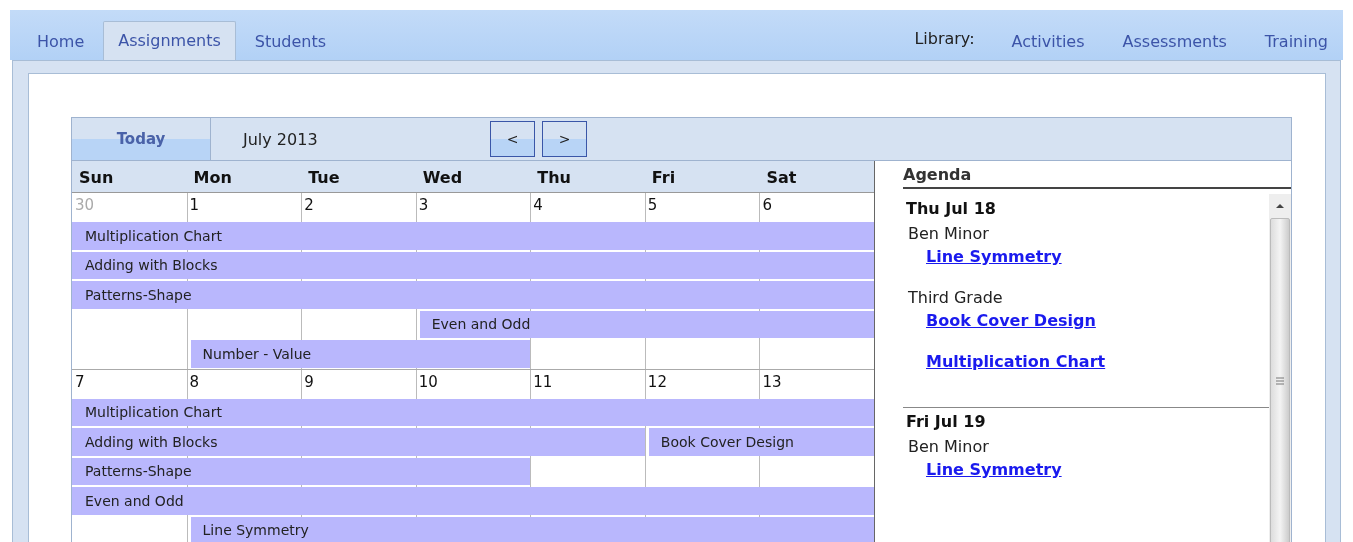 The height and width of the screenshot is (542, 1353). I want to click on today-button: Today, so click(141, 139).